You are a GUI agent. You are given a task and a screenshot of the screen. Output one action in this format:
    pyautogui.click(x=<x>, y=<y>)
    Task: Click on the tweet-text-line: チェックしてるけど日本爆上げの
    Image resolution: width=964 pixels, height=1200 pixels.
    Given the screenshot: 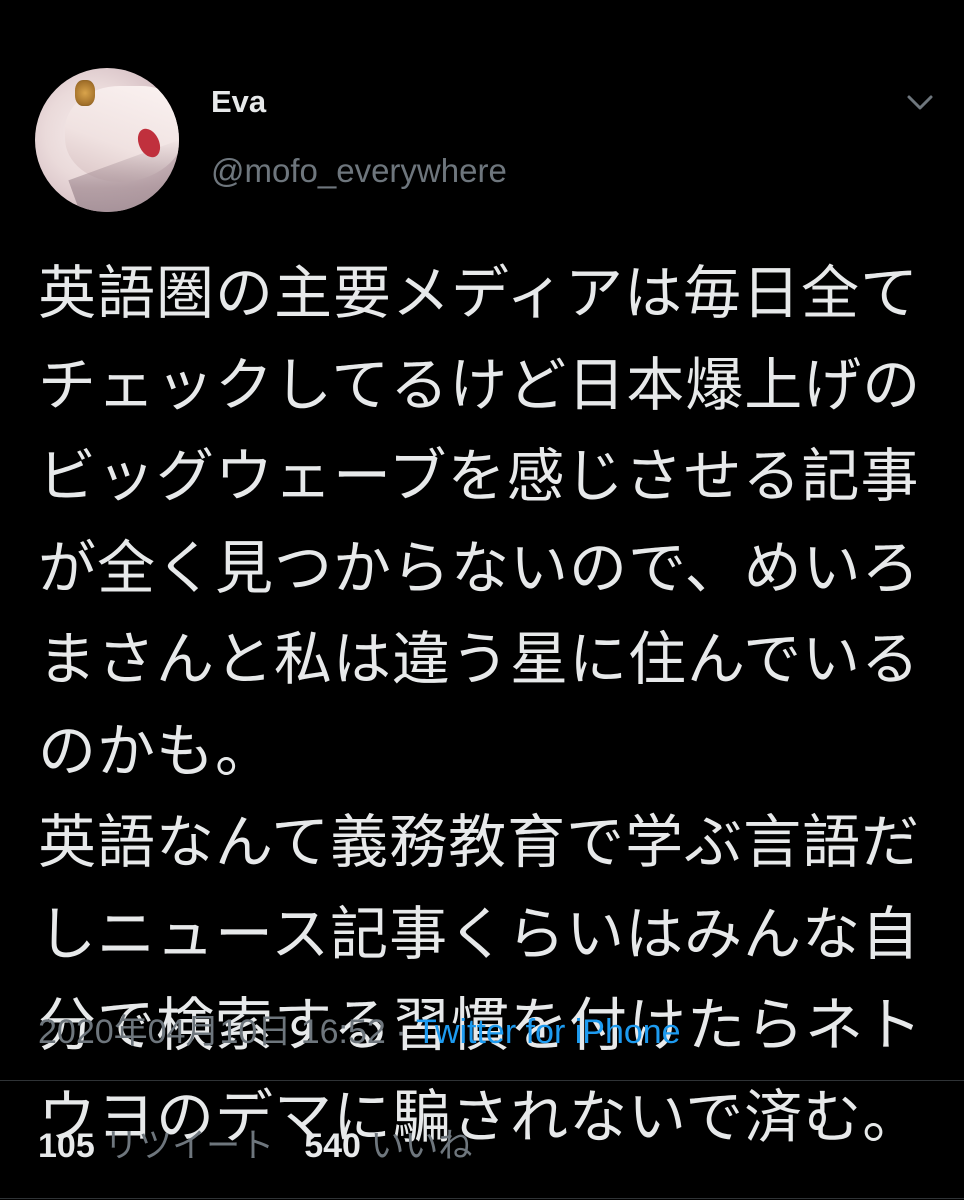 What is the action you would take?
    pyautogui.click(x=480, y=384)
    